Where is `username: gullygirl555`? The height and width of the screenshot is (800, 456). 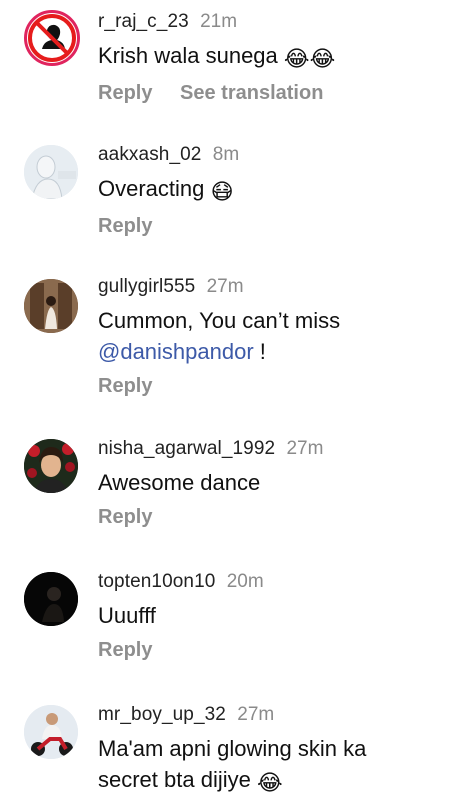 username: gullygirl555 is located at coordinates (146, 286).